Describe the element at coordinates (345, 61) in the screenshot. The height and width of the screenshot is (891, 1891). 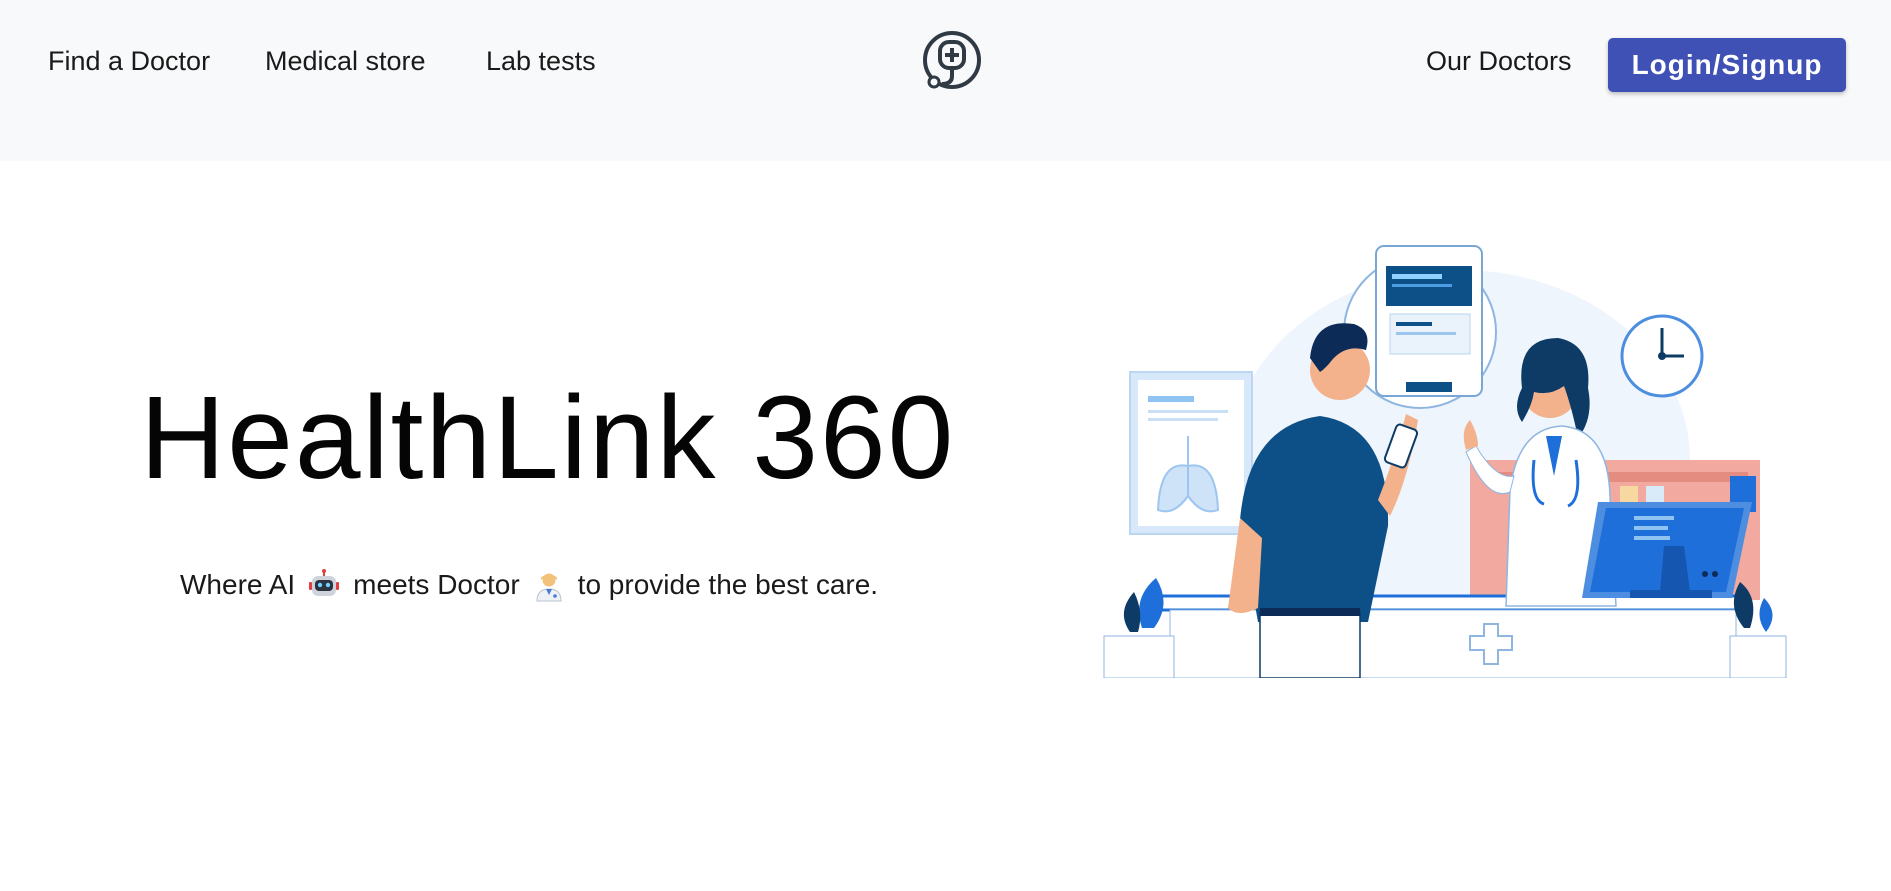
I see `nav-link-medical-store: Medical store` at that location.